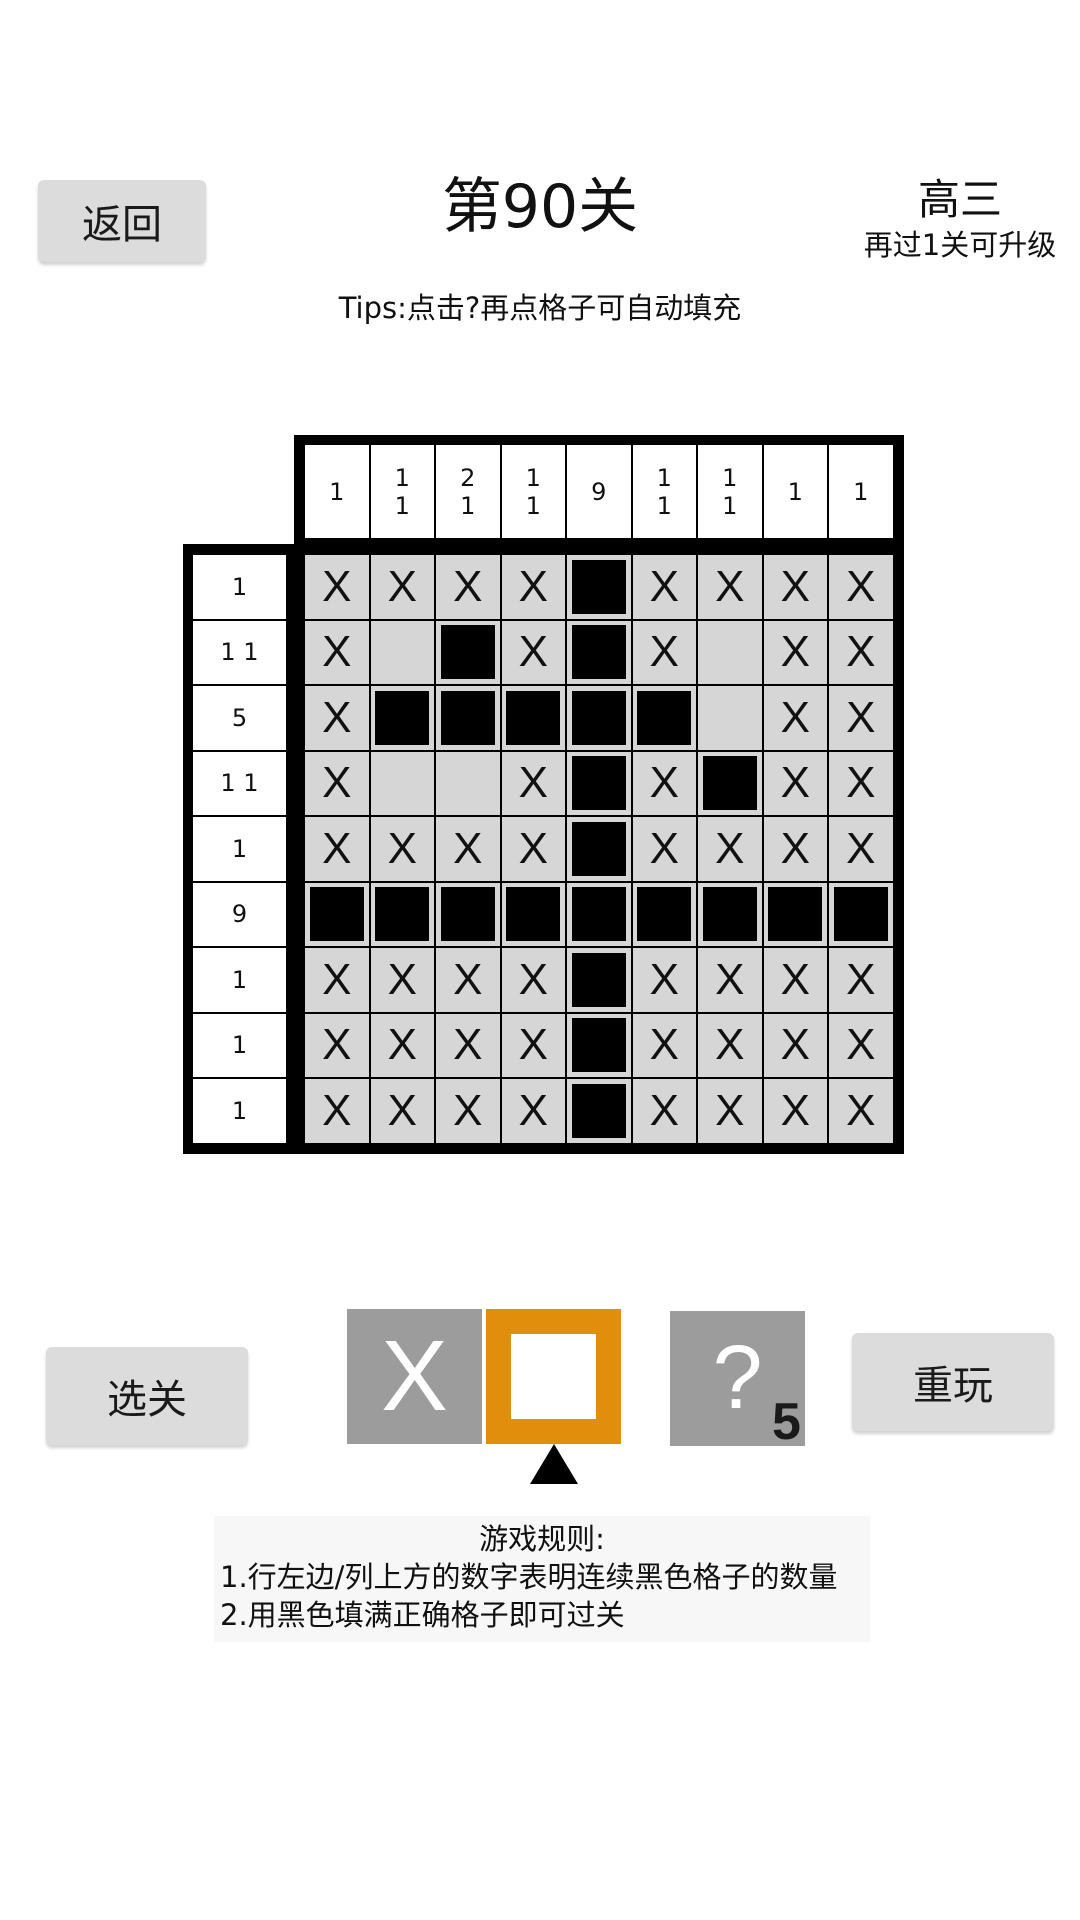 Image resolution: width=1080 pixels, height=1920 pixels. What do you see at coordinates (554, 1464) in the screenshot?
I see `selected-tool-pointer-icon` at bounding box center [554, 1464].